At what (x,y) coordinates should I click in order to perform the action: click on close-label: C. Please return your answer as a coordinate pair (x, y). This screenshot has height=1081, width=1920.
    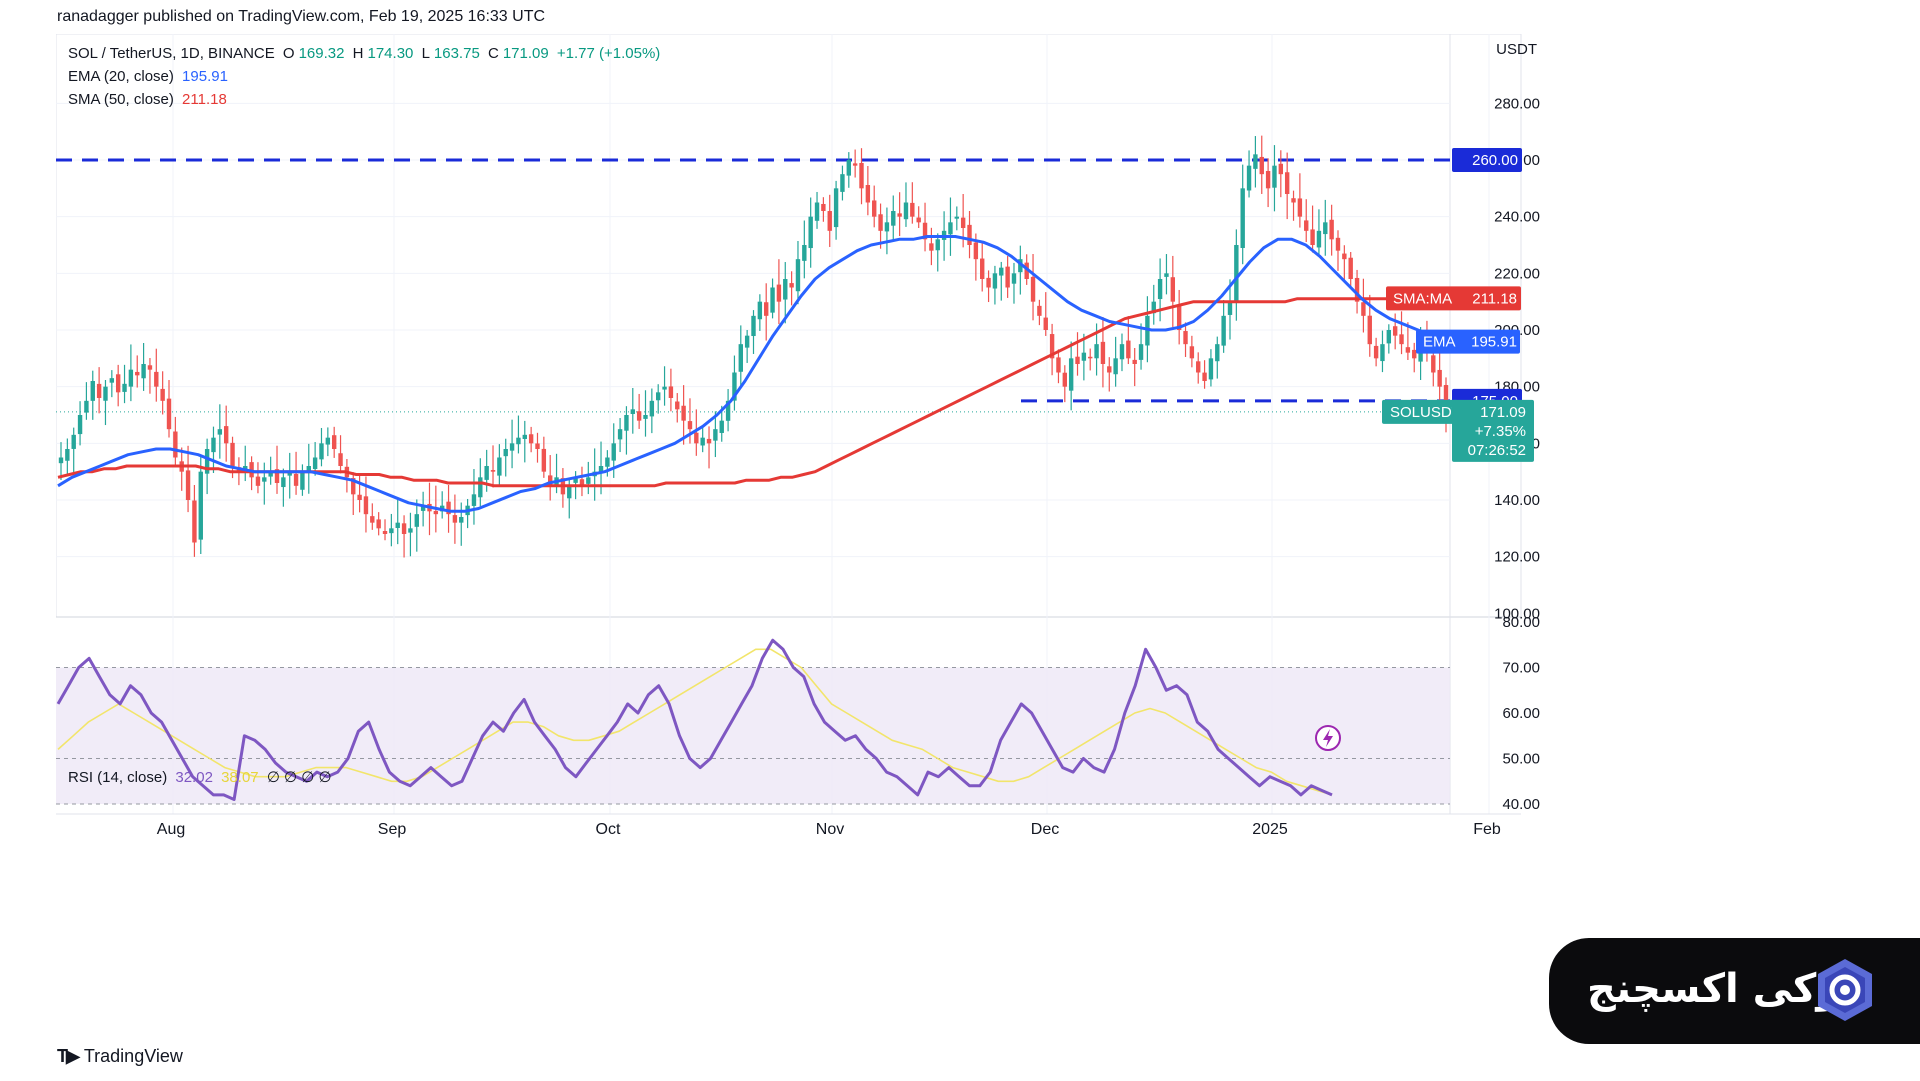
    Looking at the image, I should click on (493, 53).